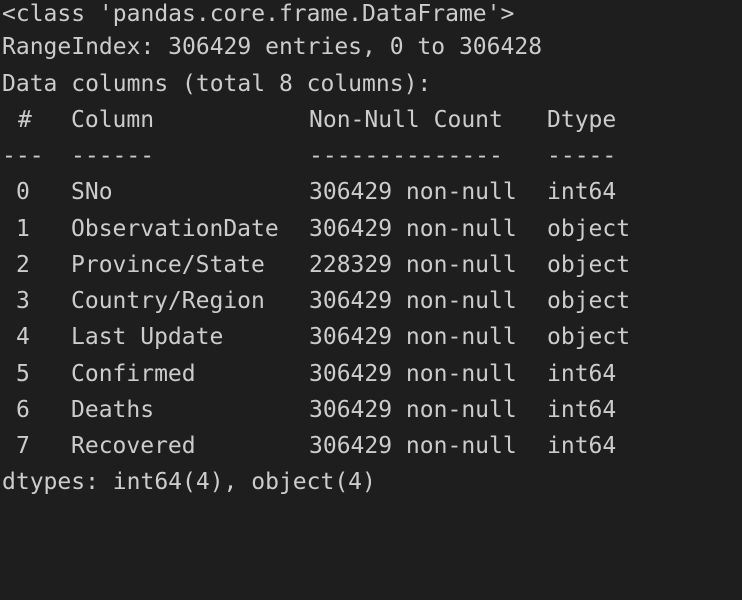 The width and height of the screenshot is (742, 600). What do you see at coordinates (133, 374) in the screenshot?
I see `row-column-name: Confirmed` at bounding box center [133, 374].